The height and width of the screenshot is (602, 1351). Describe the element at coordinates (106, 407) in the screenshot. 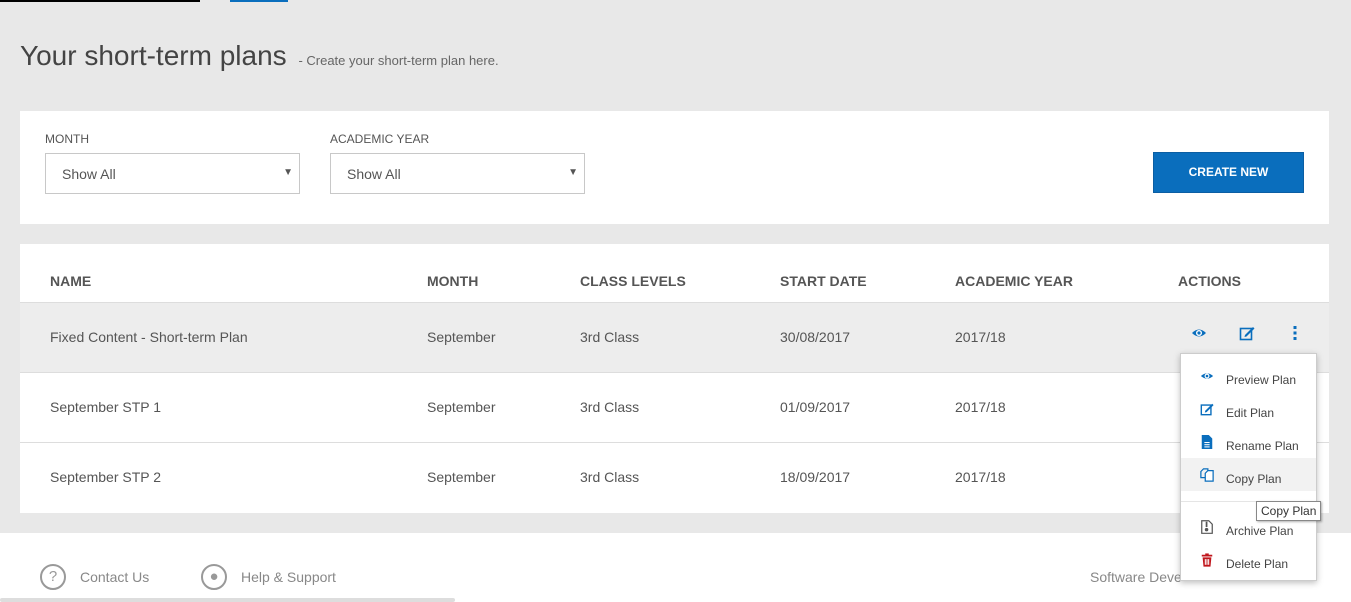

I see `cell-name: September STP 1` at that location.